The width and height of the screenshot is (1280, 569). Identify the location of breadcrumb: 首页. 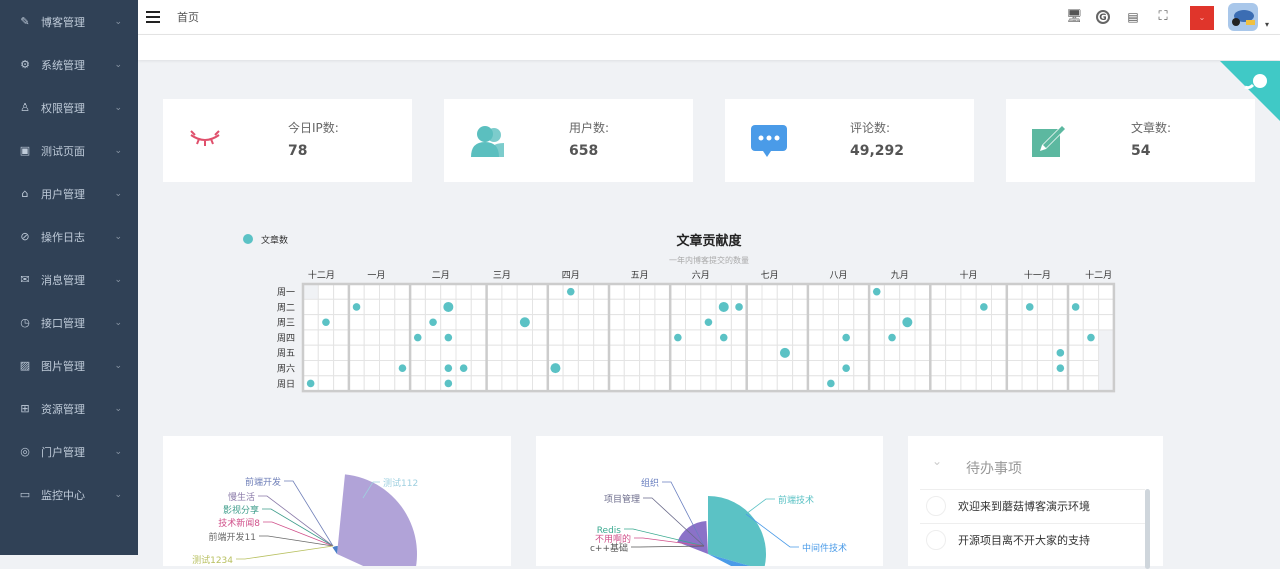
(188, 17).